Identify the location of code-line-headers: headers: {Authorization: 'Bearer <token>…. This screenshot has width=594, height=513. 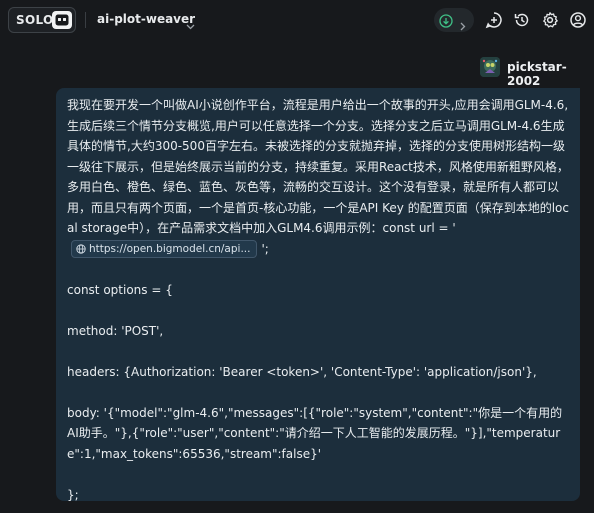
(302, 371).